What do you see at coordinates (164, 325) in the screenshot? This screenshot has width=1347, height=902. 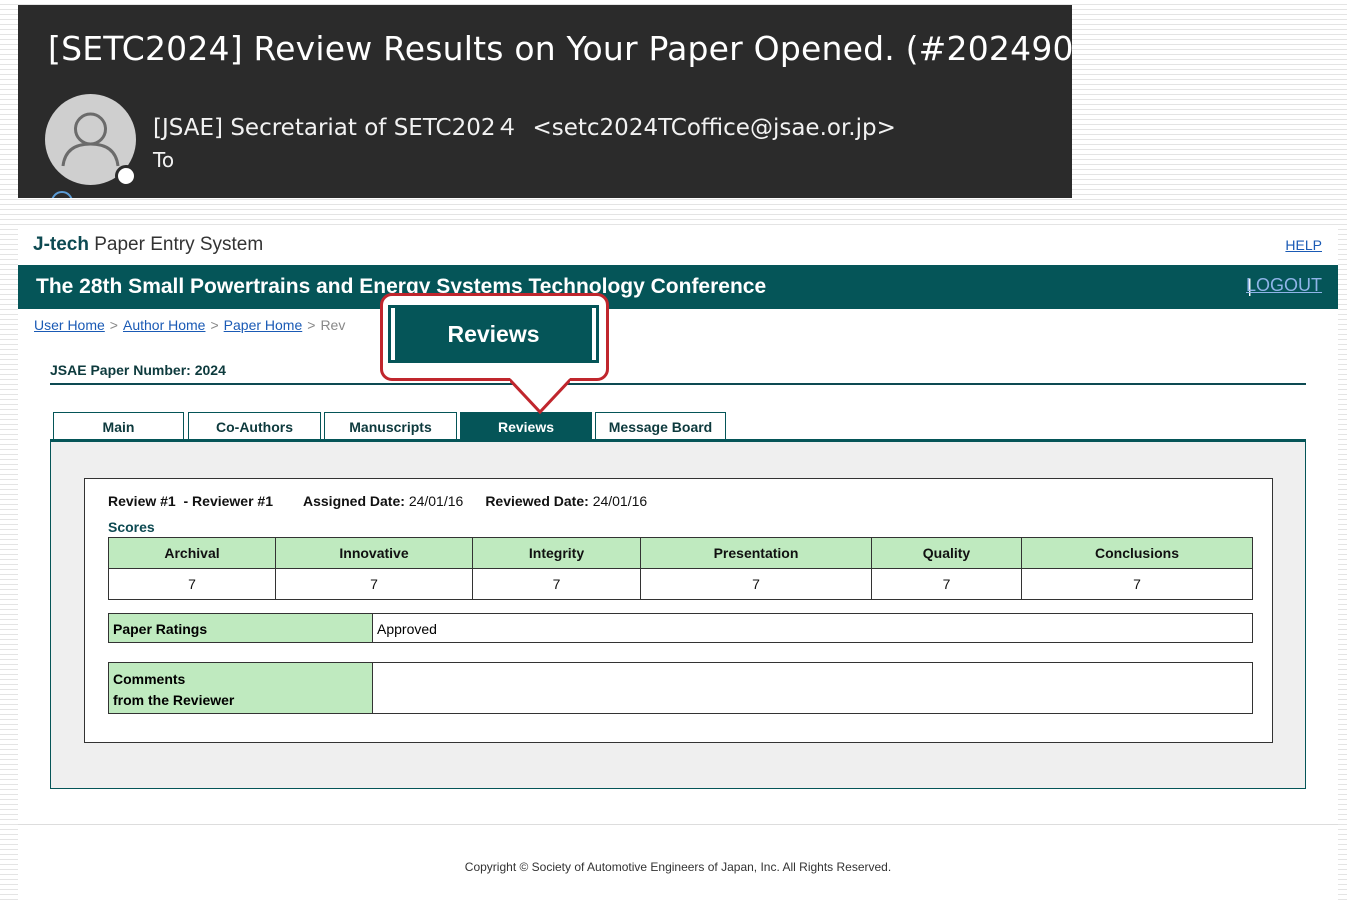 I see `breadcrumb-author-home: Author Home` at bounding box center [164, 325].